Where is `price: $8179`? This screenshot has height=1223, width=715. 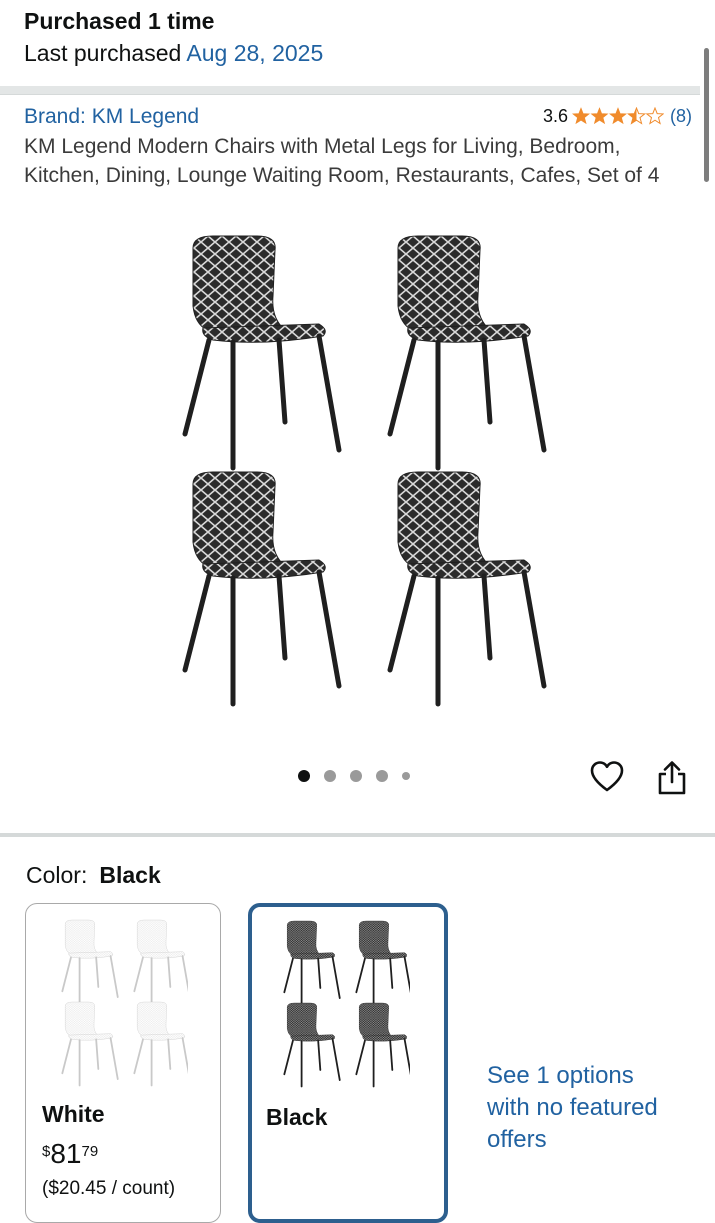
price: $8179 is located at coordinates (70, 1156).